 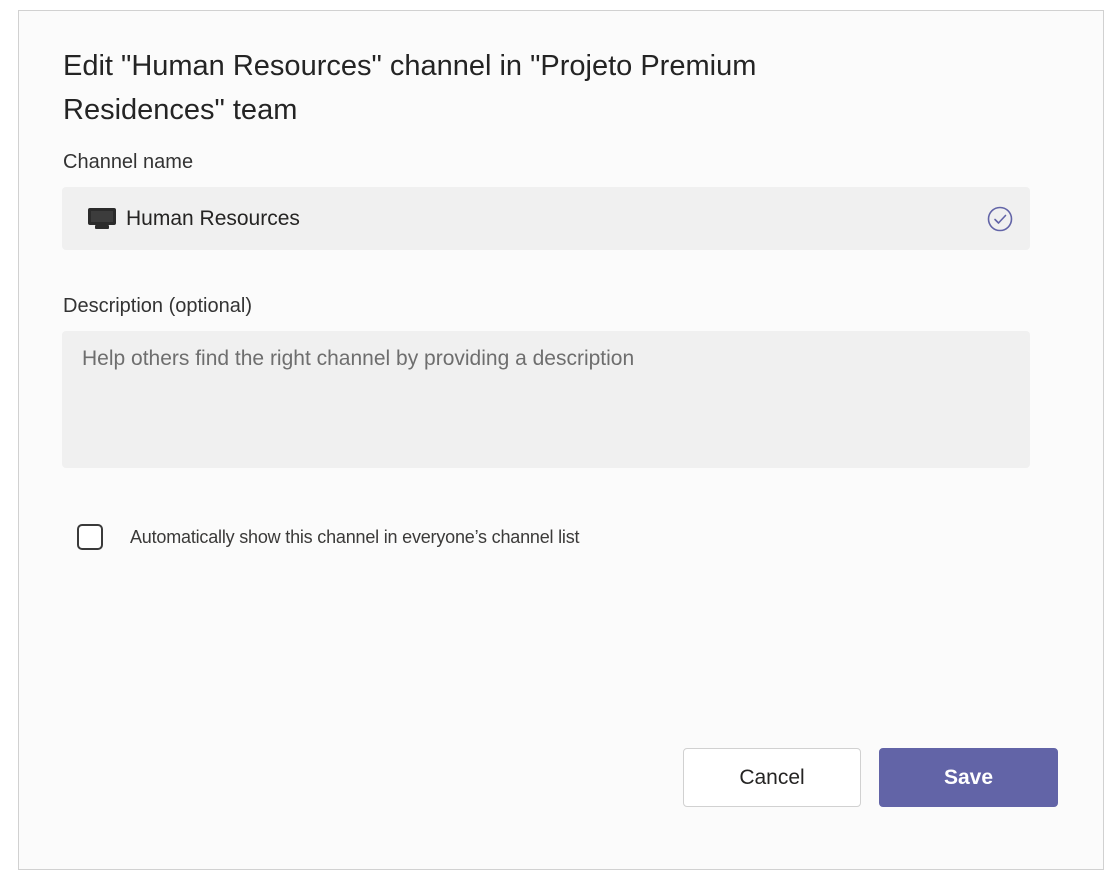 What do you see at coordinates (772, 777) in the screenshot?
I see `cancel-button: Cancel` at bounding box center [772, 777].